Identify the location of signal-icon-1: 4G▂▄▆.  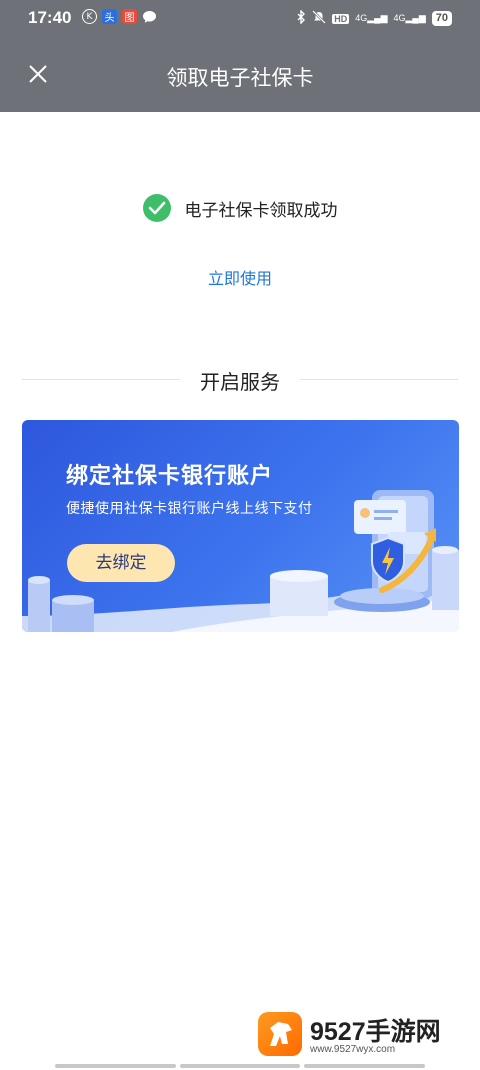
(371, 18).